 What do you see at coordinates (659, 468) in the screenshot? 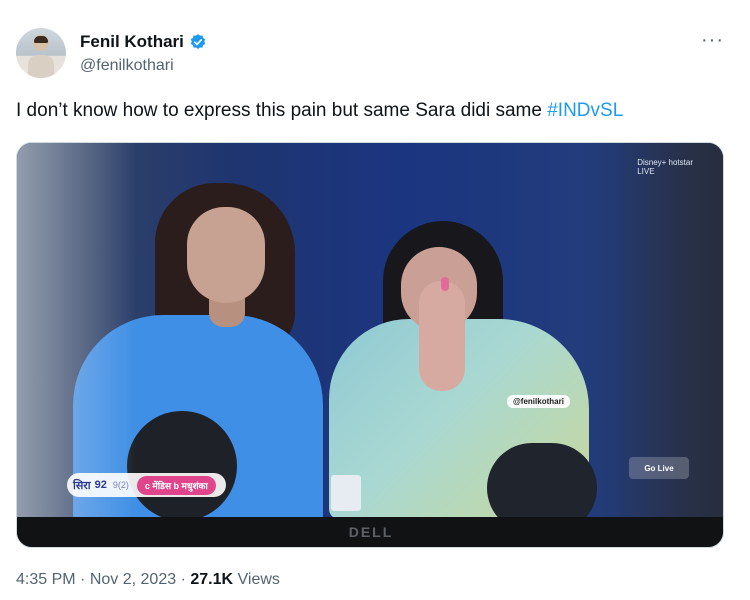
I see `go-live-button: Go Live` at bounding box center [659, 468].